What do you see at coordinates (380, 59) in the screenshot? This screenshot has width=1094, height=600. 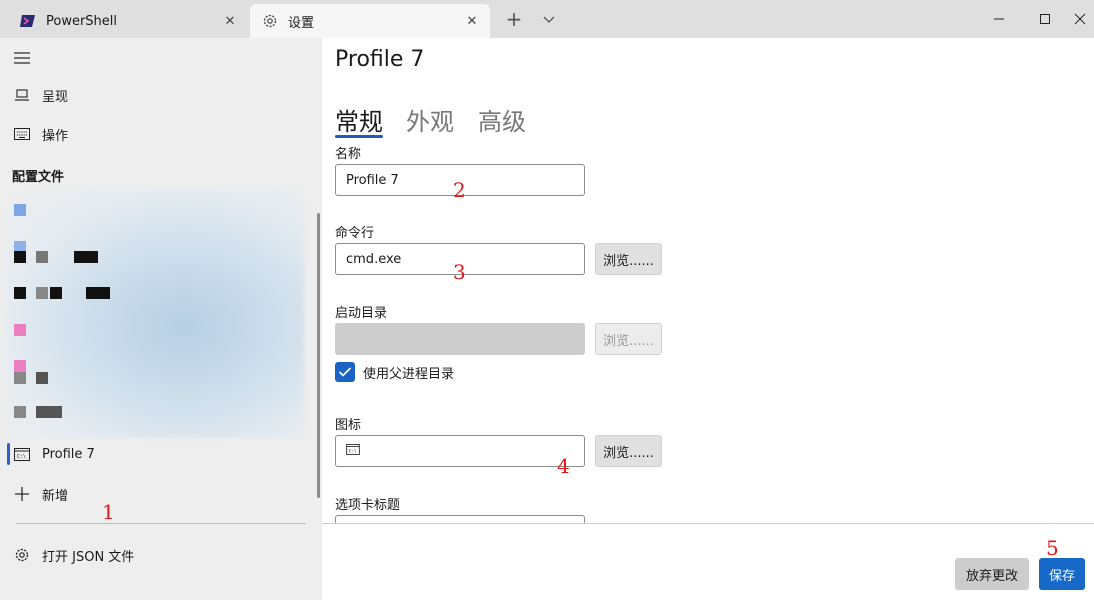 I see `page-title: Profile 7` at bounding box center [380, 59].